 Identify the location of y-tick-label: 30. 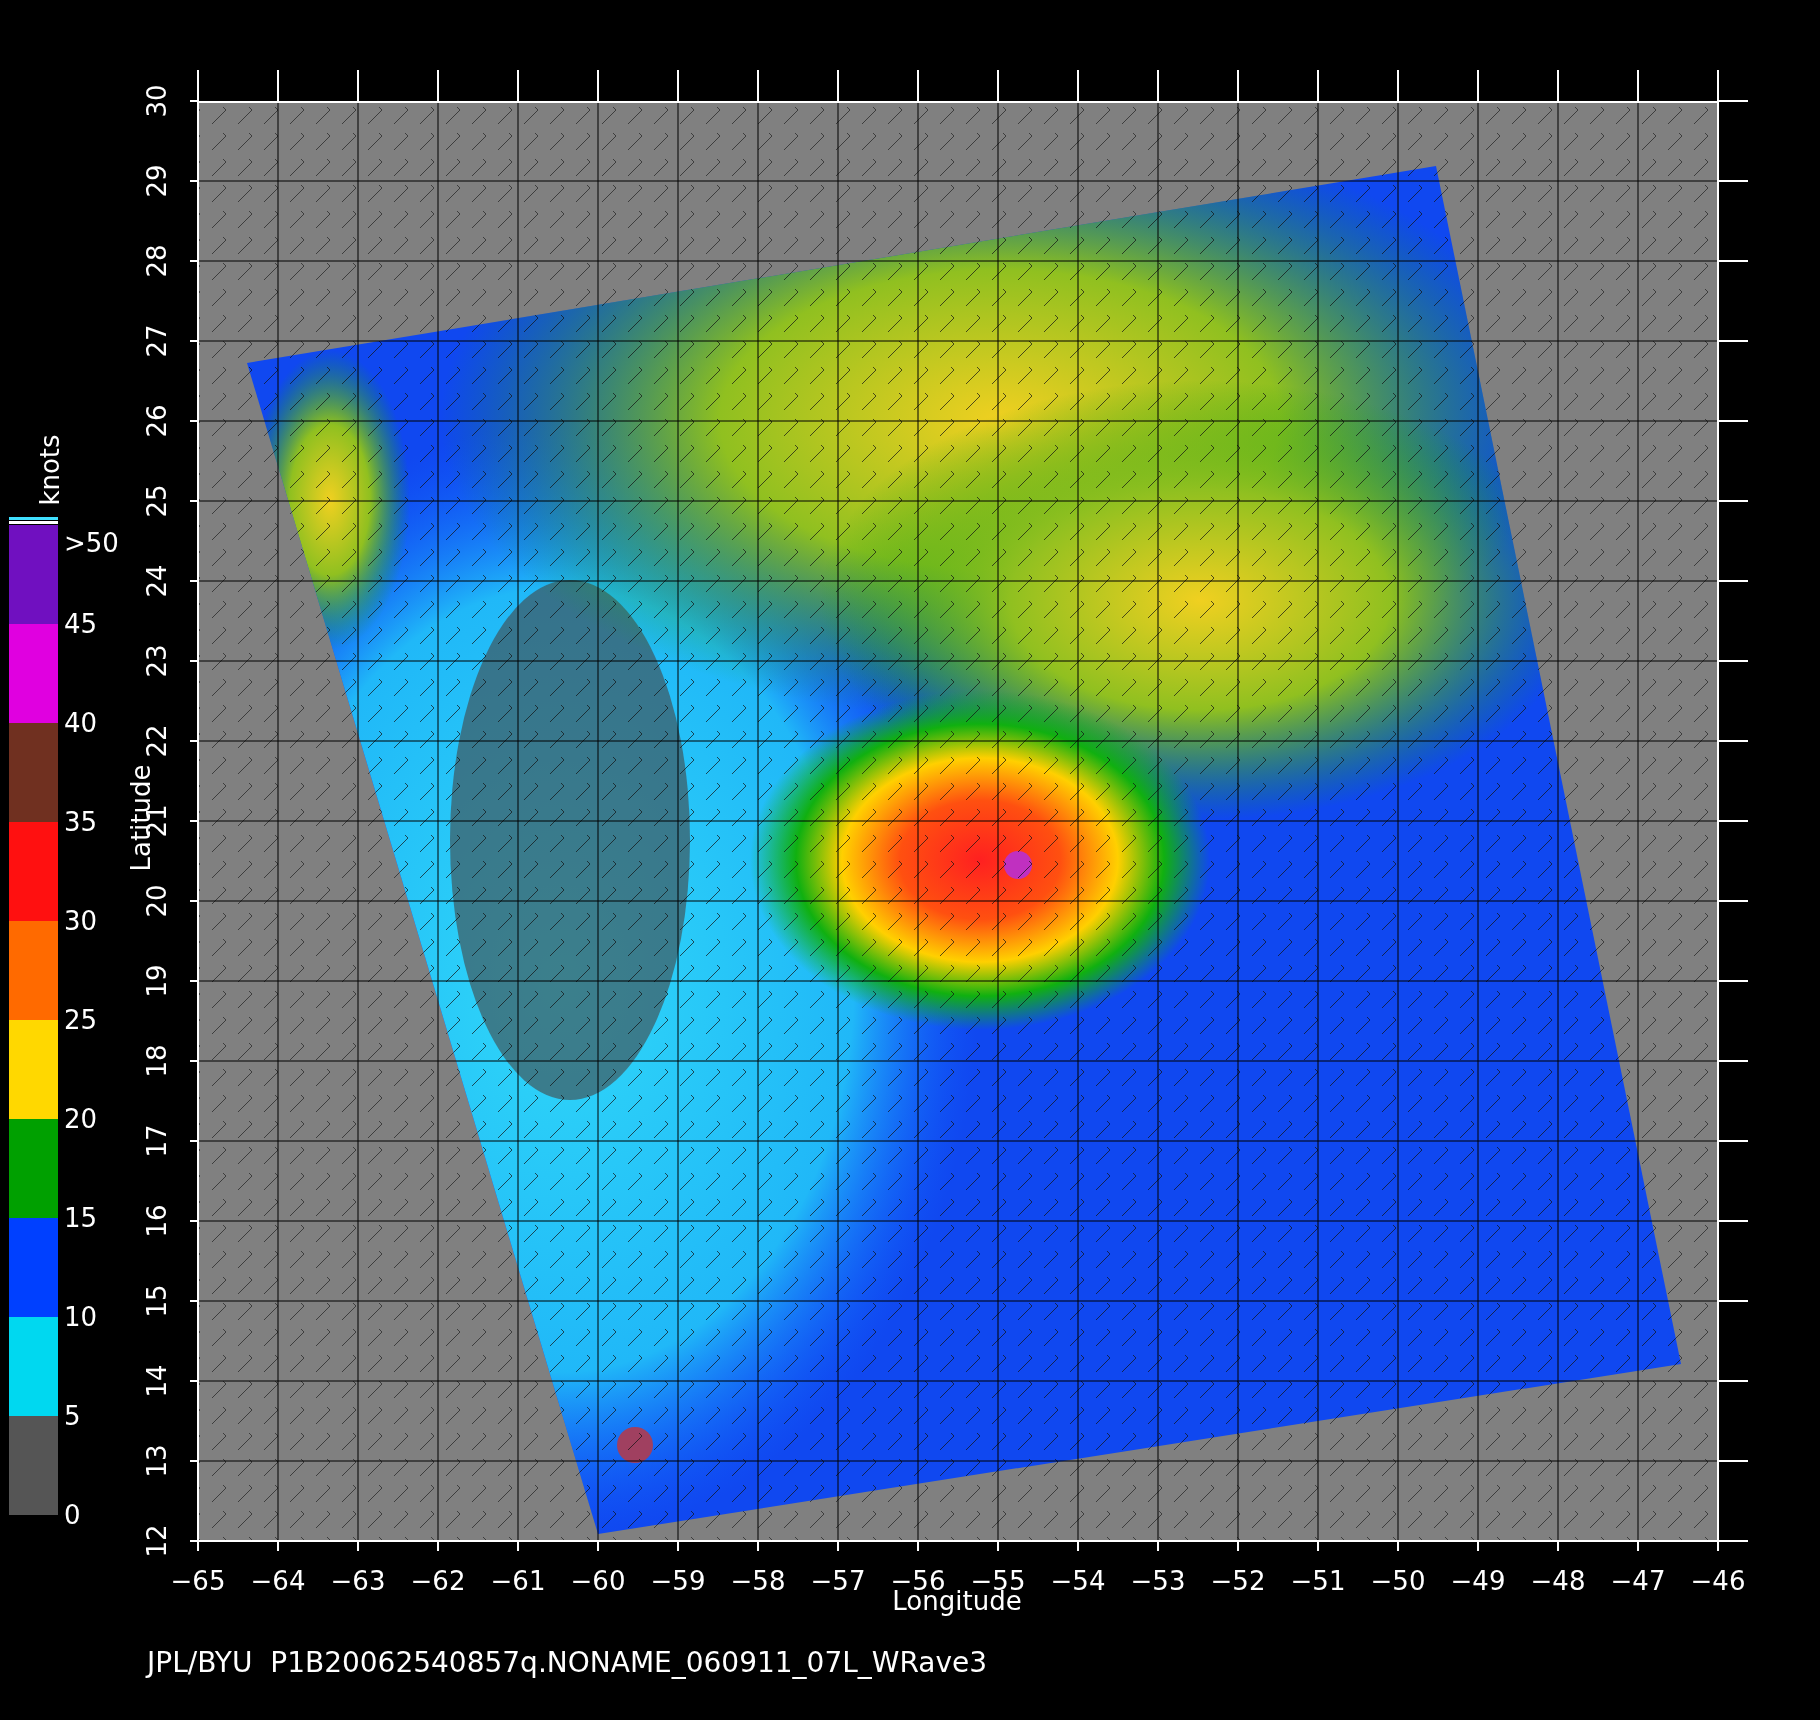
(157, 101).